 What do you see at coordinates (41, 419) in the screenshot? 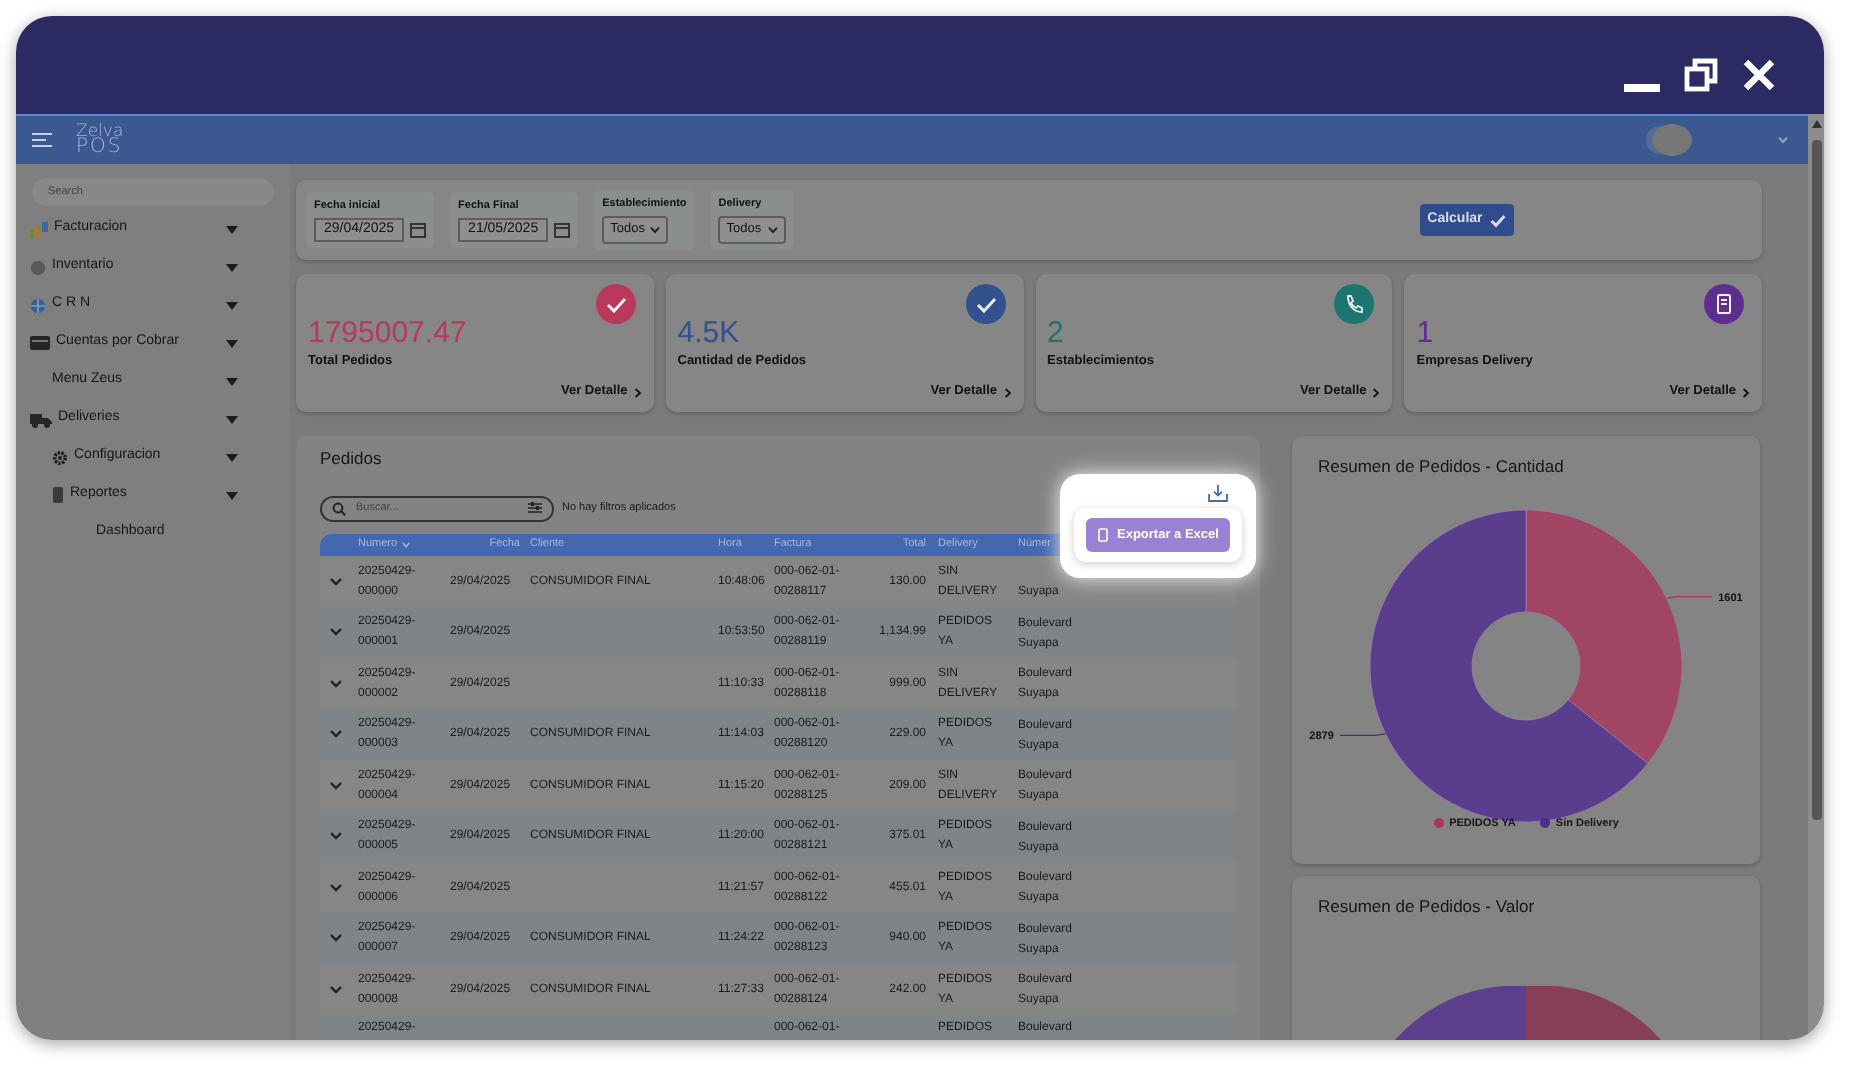
I see `truck-icon` at bounding box center [41, 419].